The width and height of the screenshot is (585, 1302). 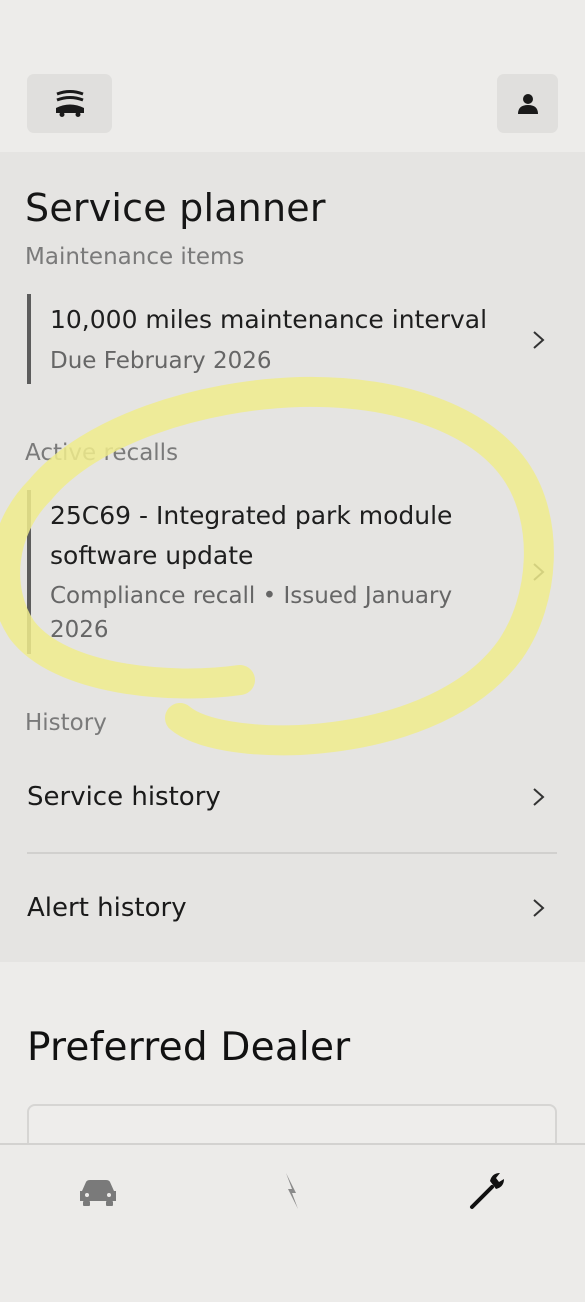 I want to click on bottom-navigation, so click(x=292, y=1222).